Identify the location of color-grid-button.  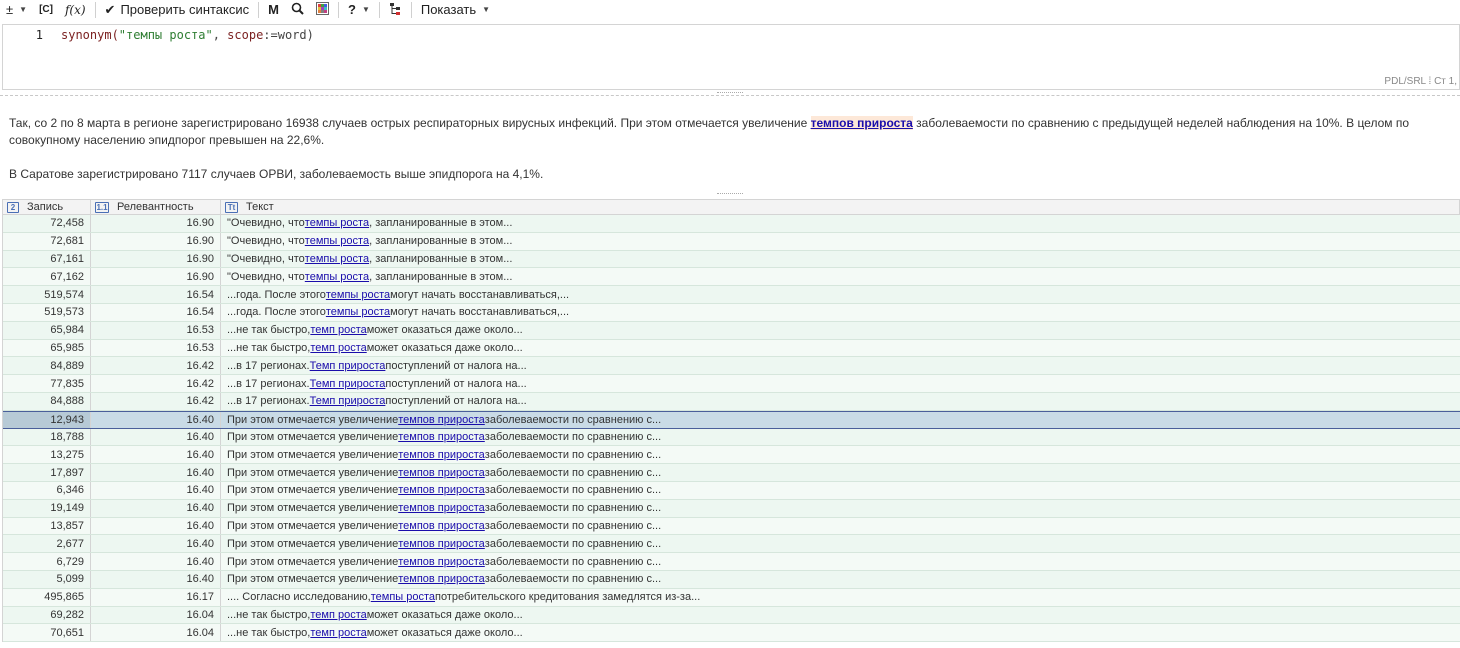
(322, 9).